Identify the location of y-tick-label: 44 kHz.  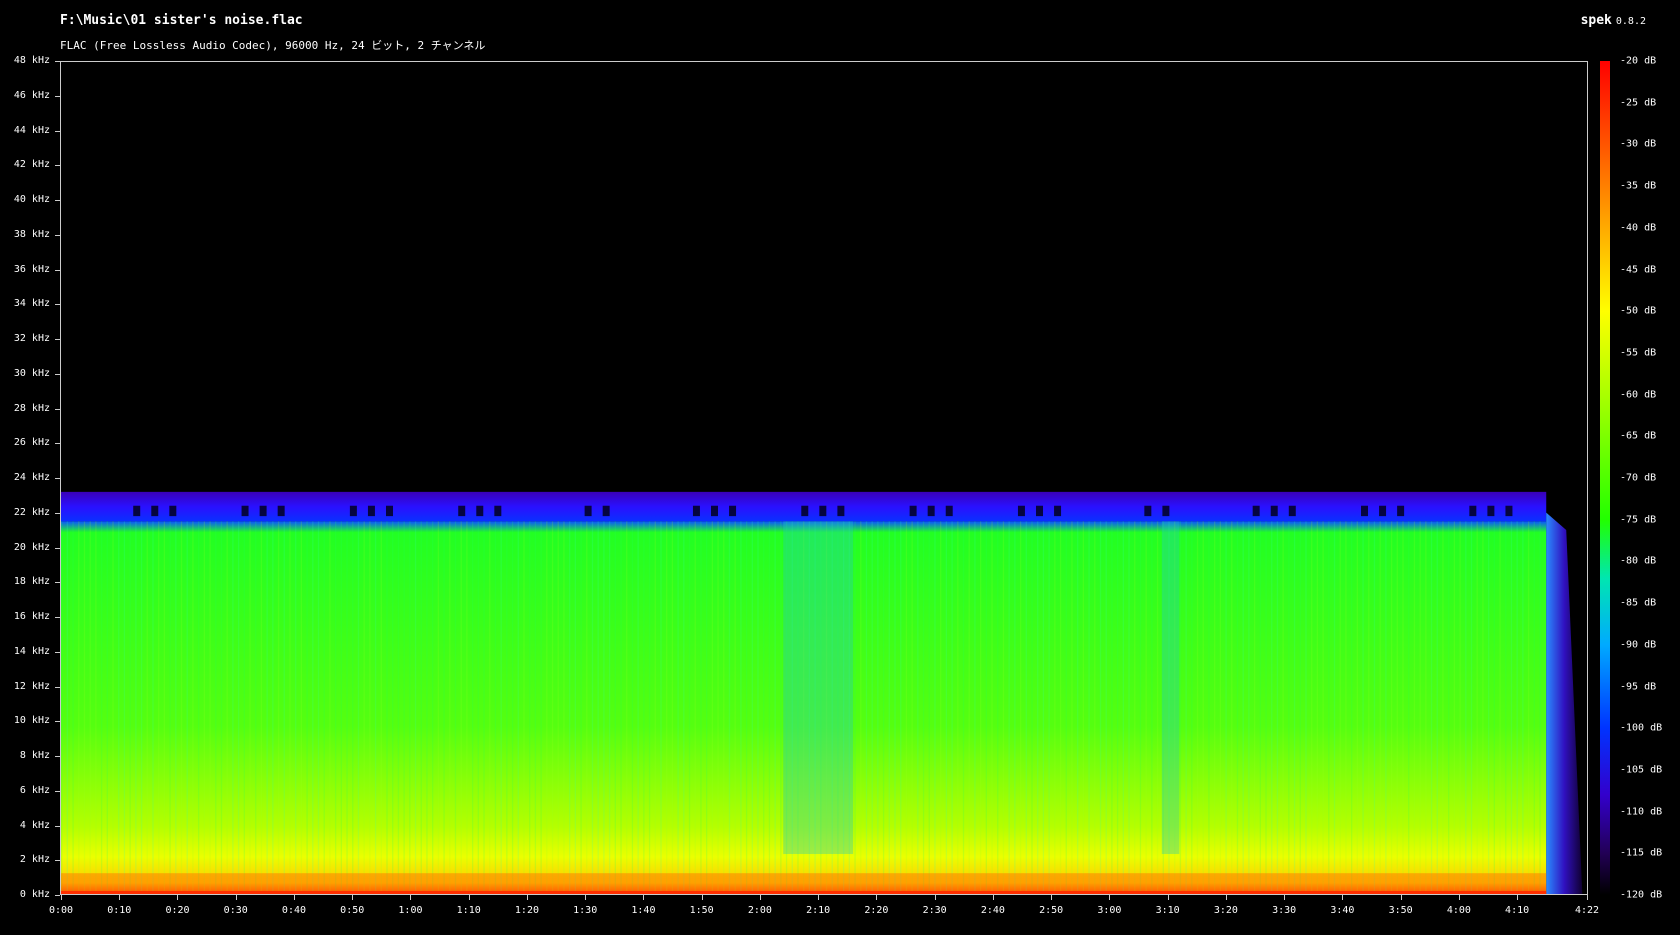
(31, 130).